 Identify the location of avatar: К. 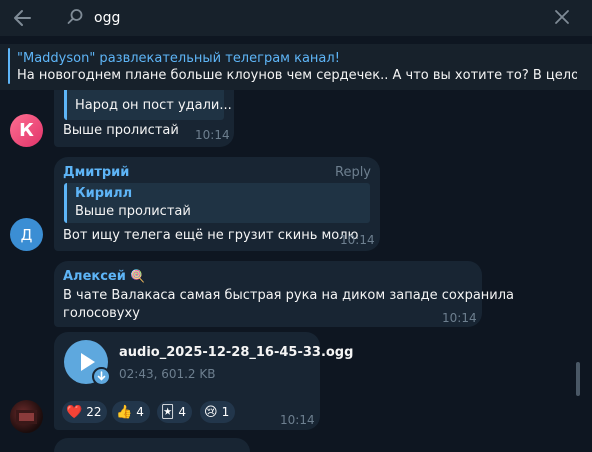
(26, 130).